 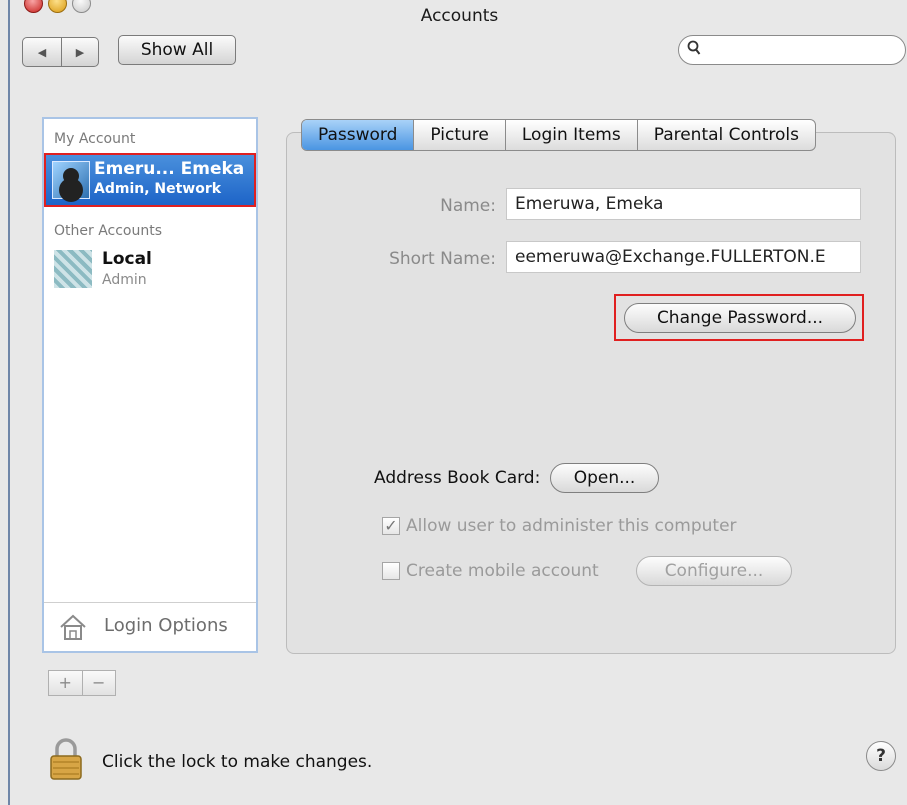 I want to click on my-account-heading: My Account, so click(x=95, y=139).